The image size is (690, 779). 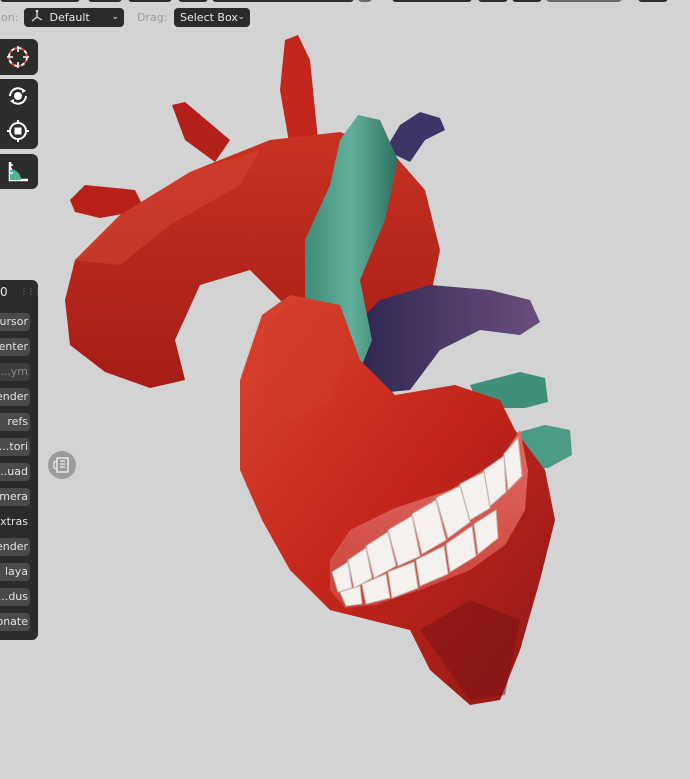 I want to click on panel-tab-number: 0, so click(x=4, y=292).